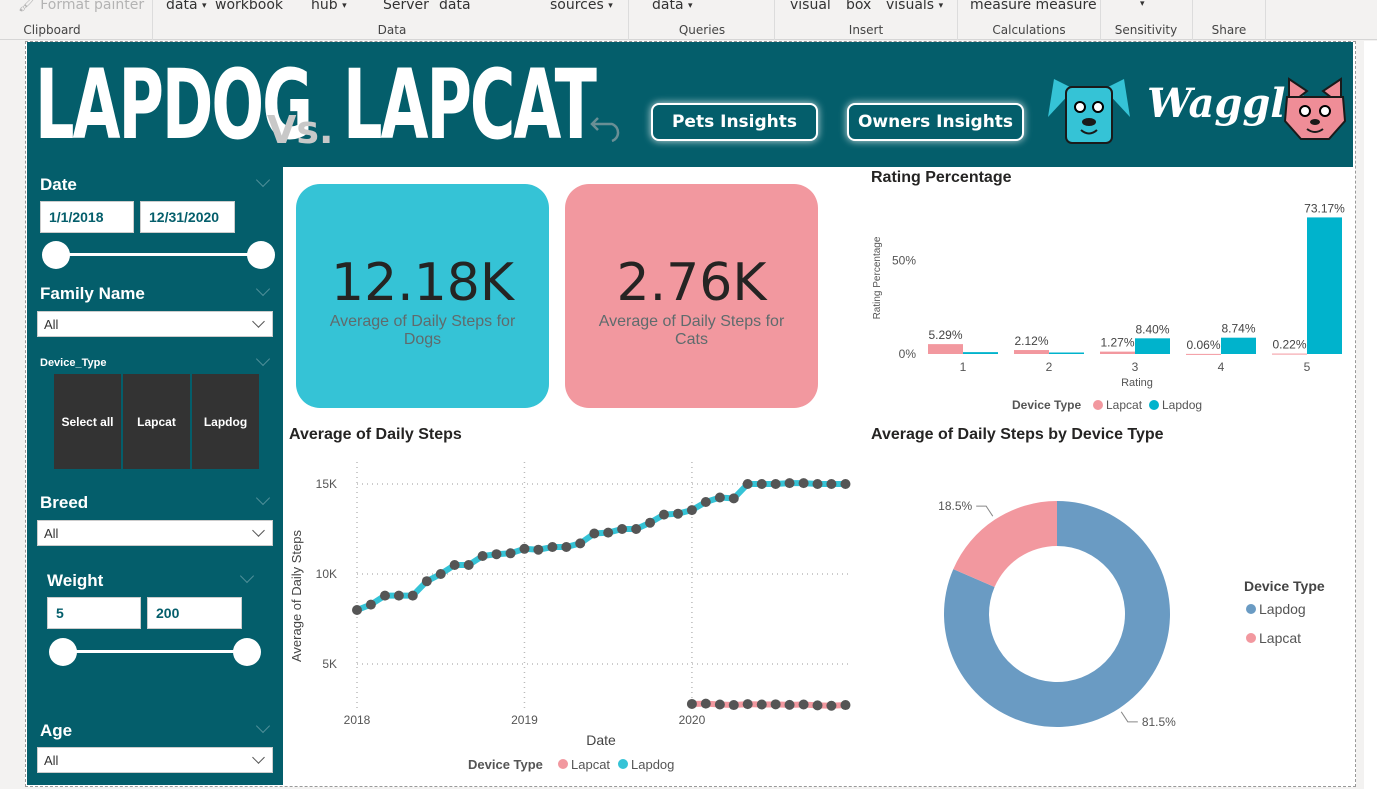 The width and height of the screenshot is (1377, 789). Describe the element at coordinates (158, 254) in the screenshot. I see `date-slider-track` at that location.